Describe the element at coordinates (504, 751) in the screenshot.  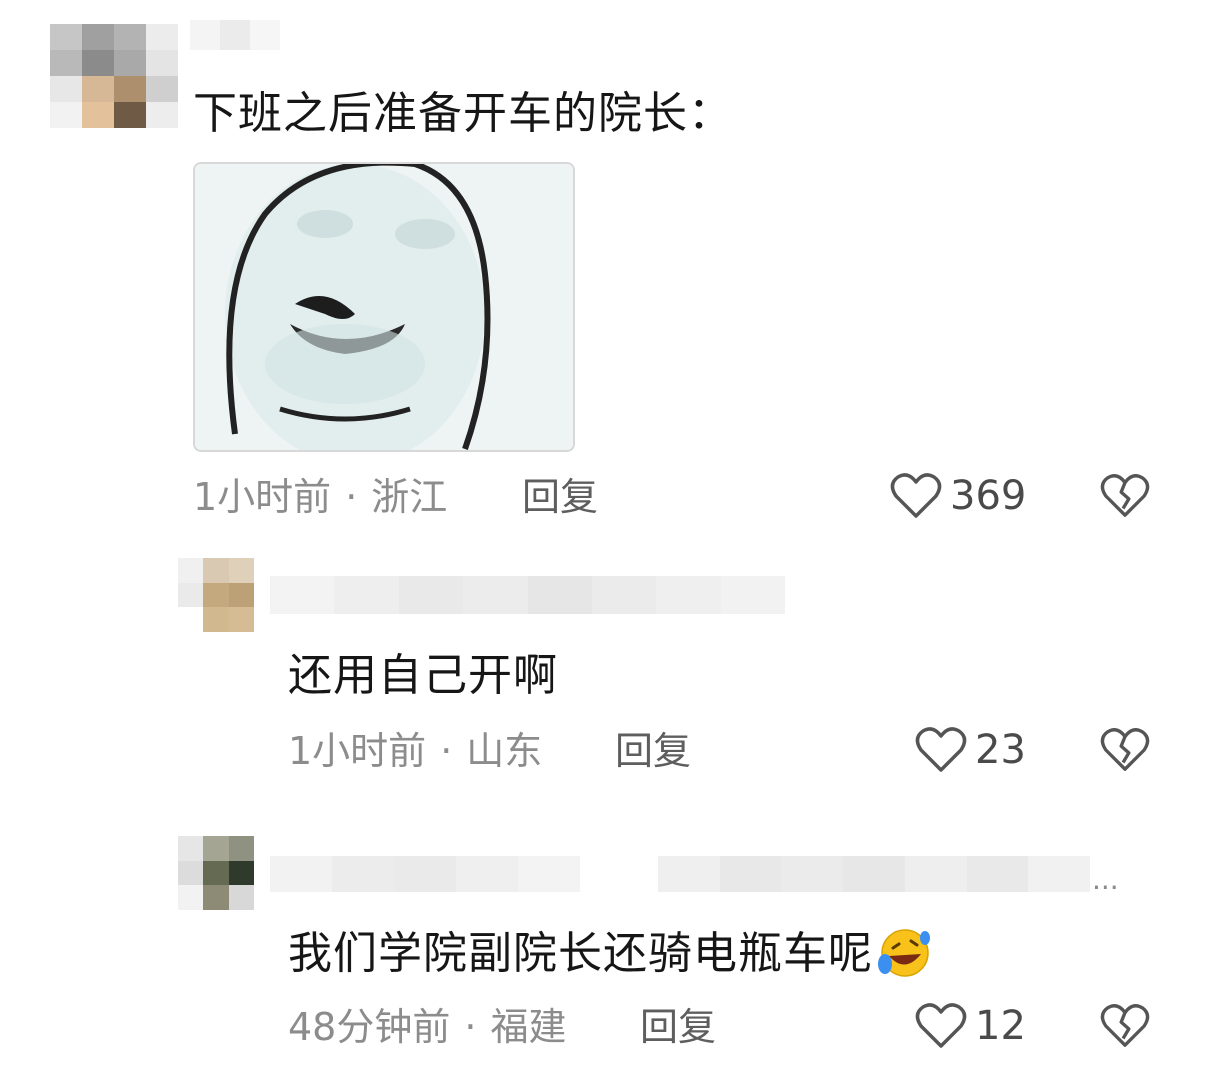
I see `comment-location: 山东` at that location.